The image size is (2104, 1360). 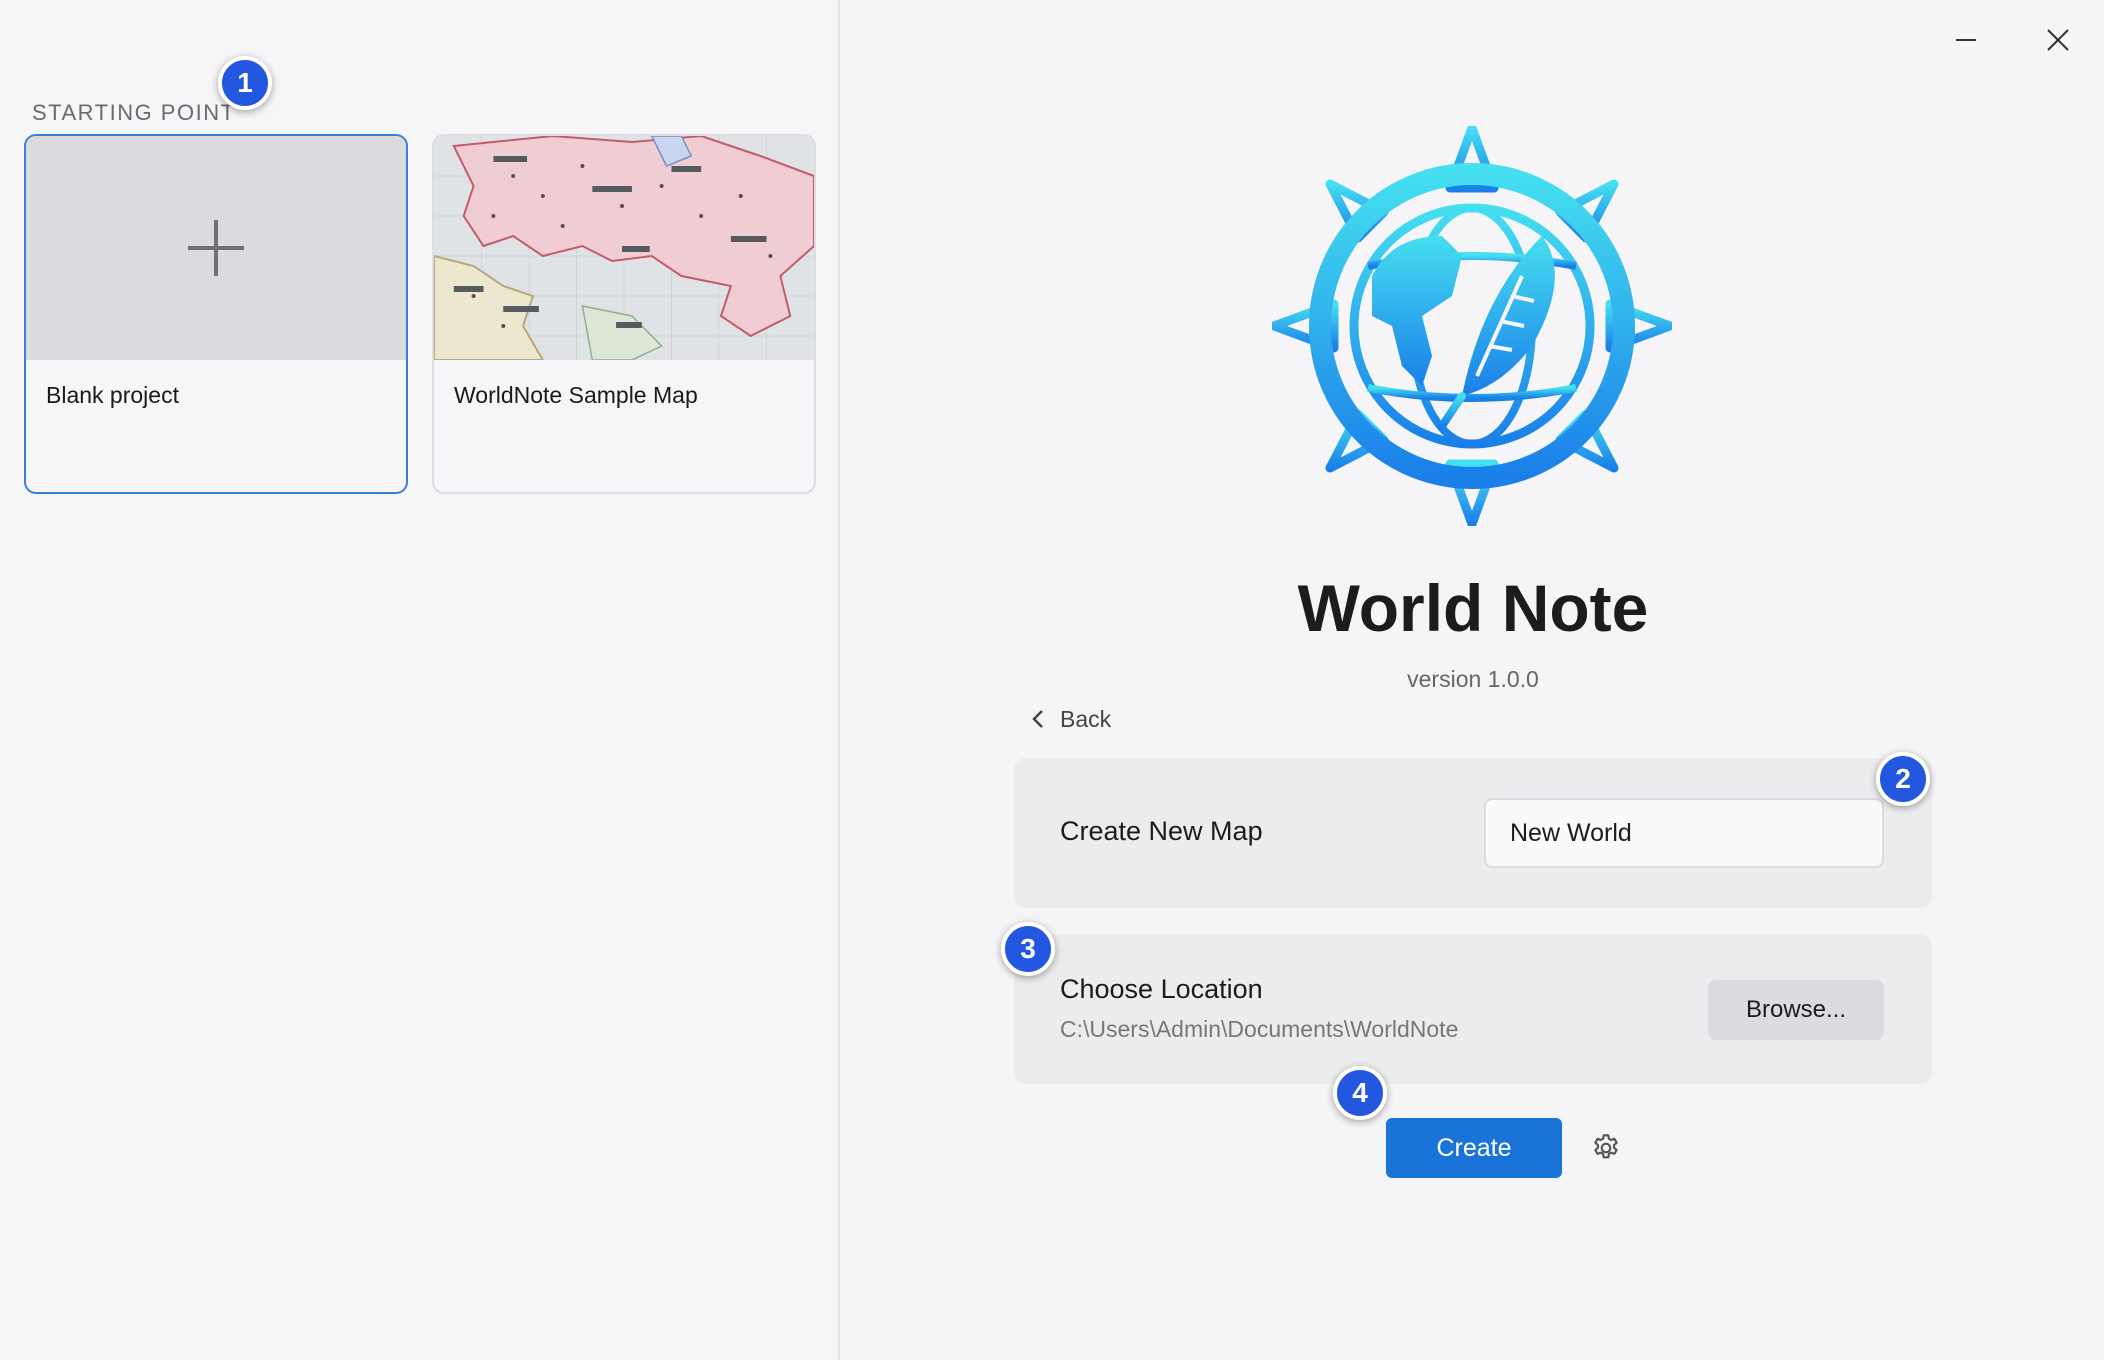 I want to click on app-version: version 1.0.0, so click(x=1473, y=679).